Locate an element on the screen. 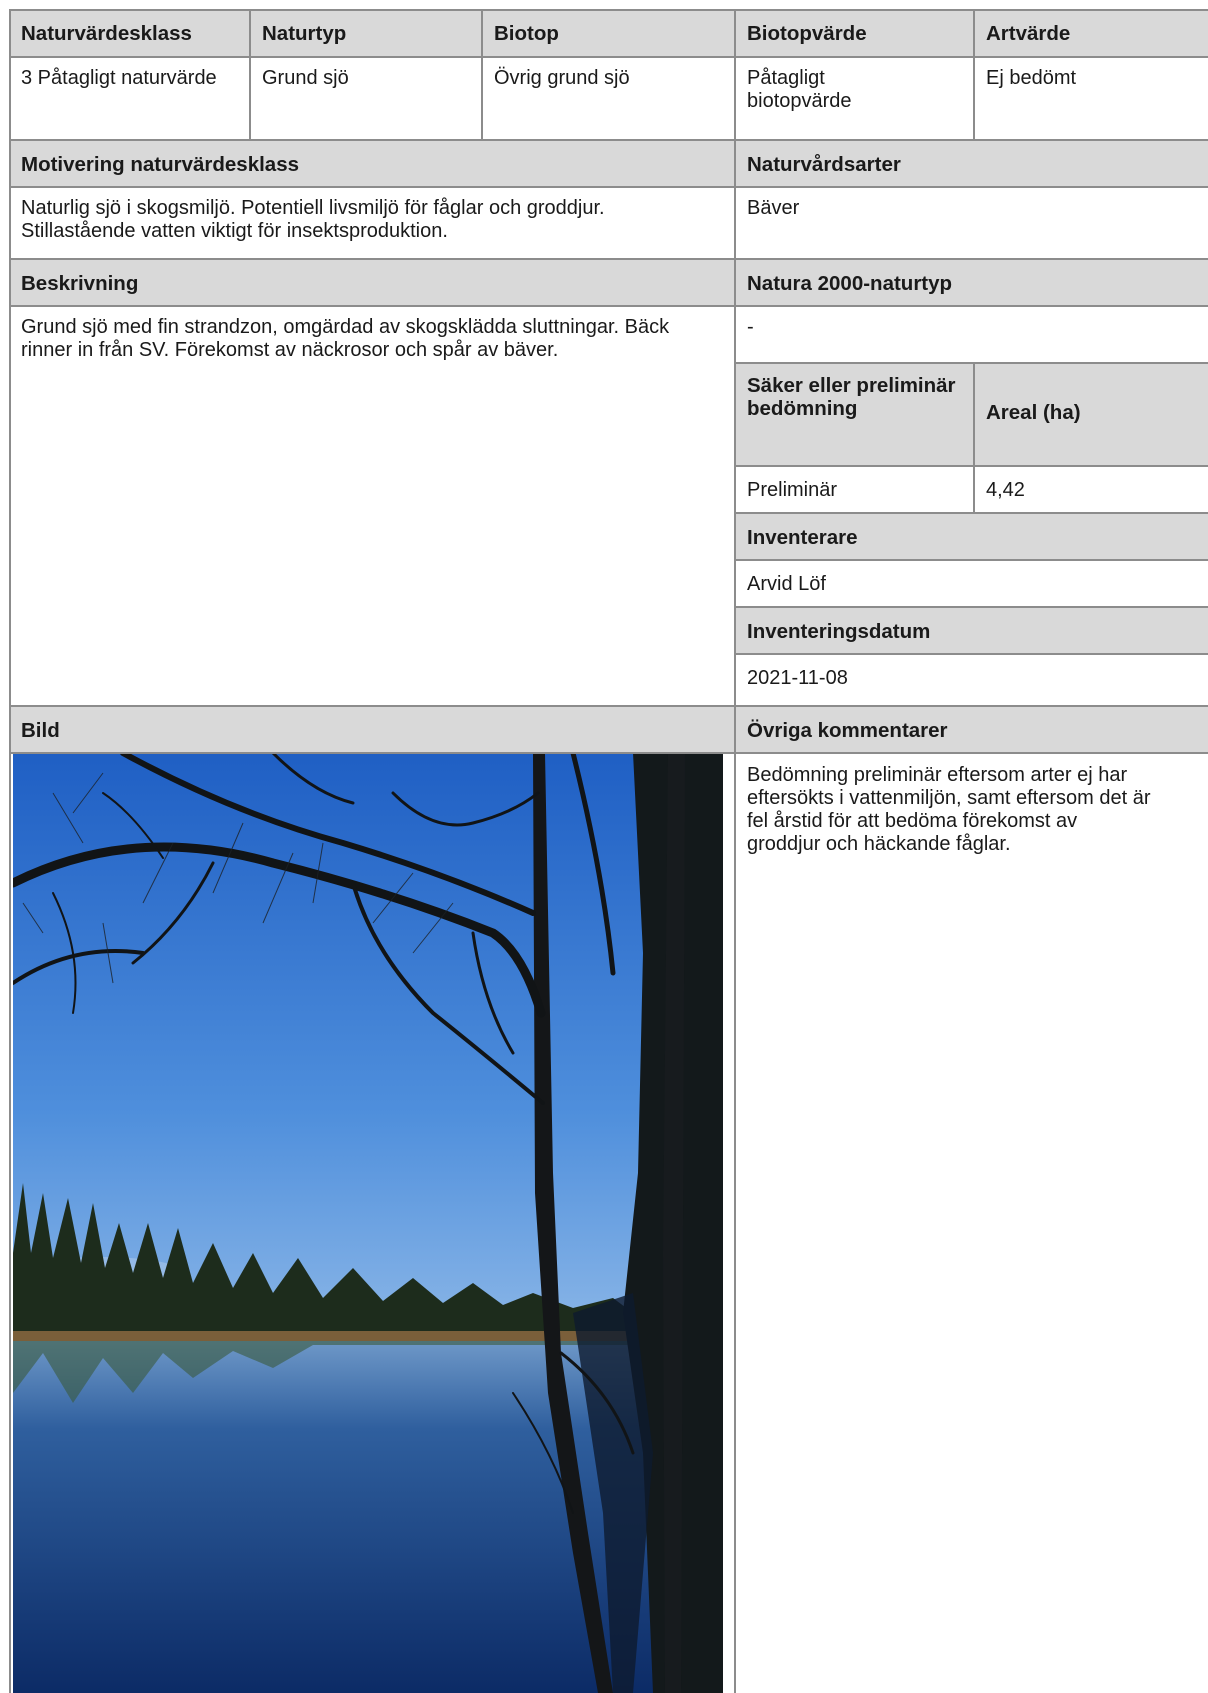  inventerare-value: Arvid Löf is located at coordinates (786, 584).